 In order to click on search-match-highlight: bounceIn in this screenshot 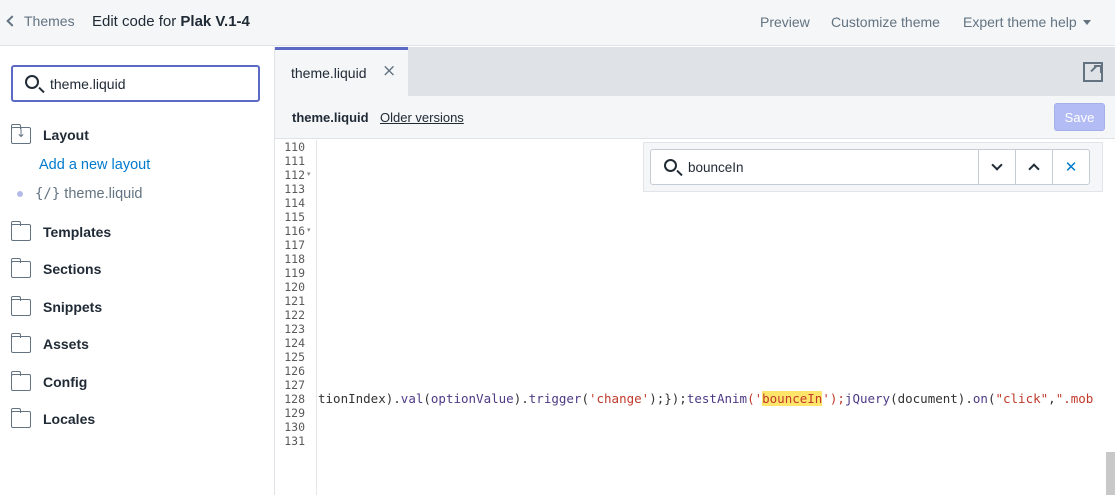, I will do `click(792, 398)`.